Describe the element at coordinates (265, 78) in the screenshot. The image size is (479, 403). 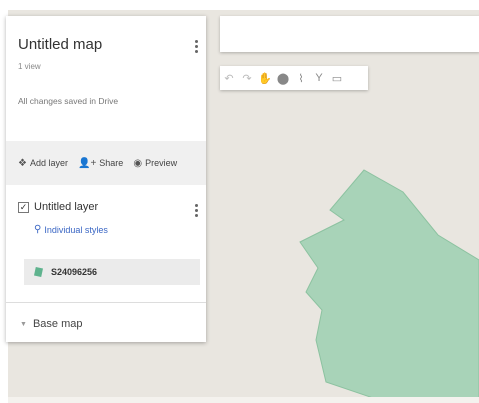
I see `hand-icon: ✋` at that location.